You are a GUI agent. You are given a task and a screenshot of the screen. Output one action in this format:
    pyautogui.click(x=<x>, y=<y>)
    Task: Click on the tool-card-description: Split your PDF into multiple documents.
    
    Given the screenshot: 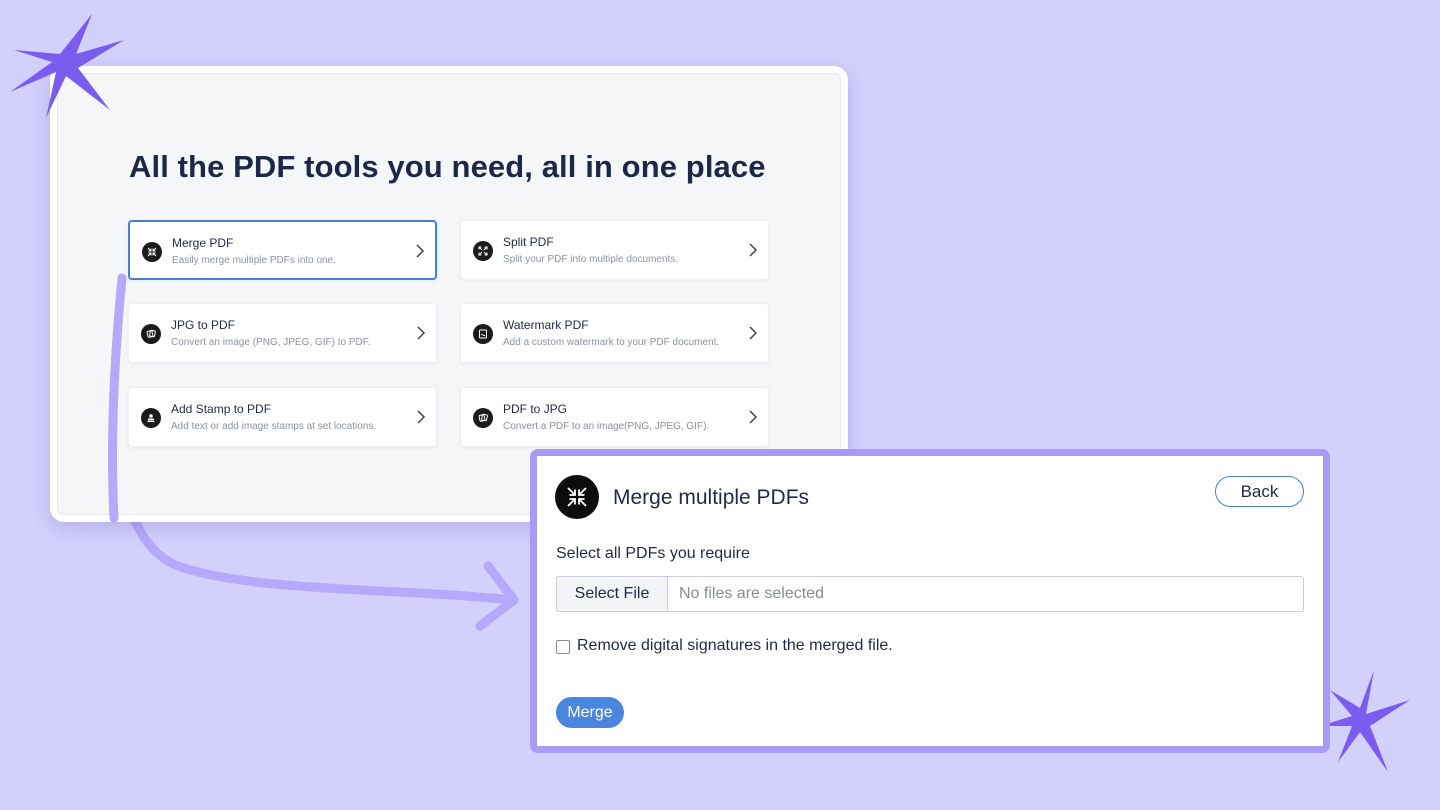 What is the action you would take?
    pyautogui.click(x=591, y=259)
    